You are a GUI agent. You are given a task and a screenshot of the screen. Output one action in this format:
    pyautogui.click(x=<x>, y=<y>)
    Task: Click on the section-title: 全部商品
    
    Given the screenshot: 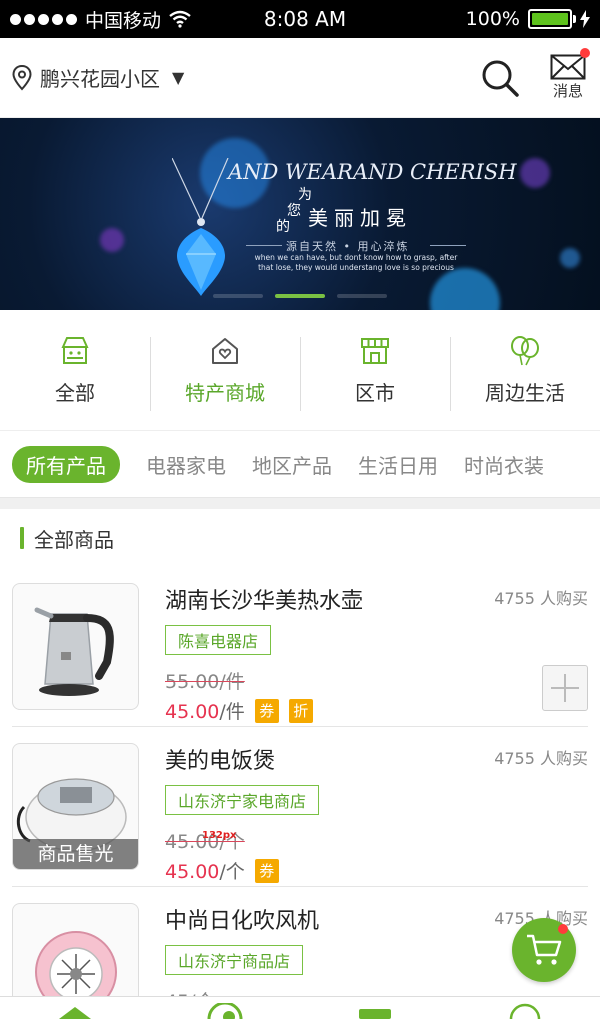 What is the action you would take?
    pyautogui.click(x=74, y=539)
    